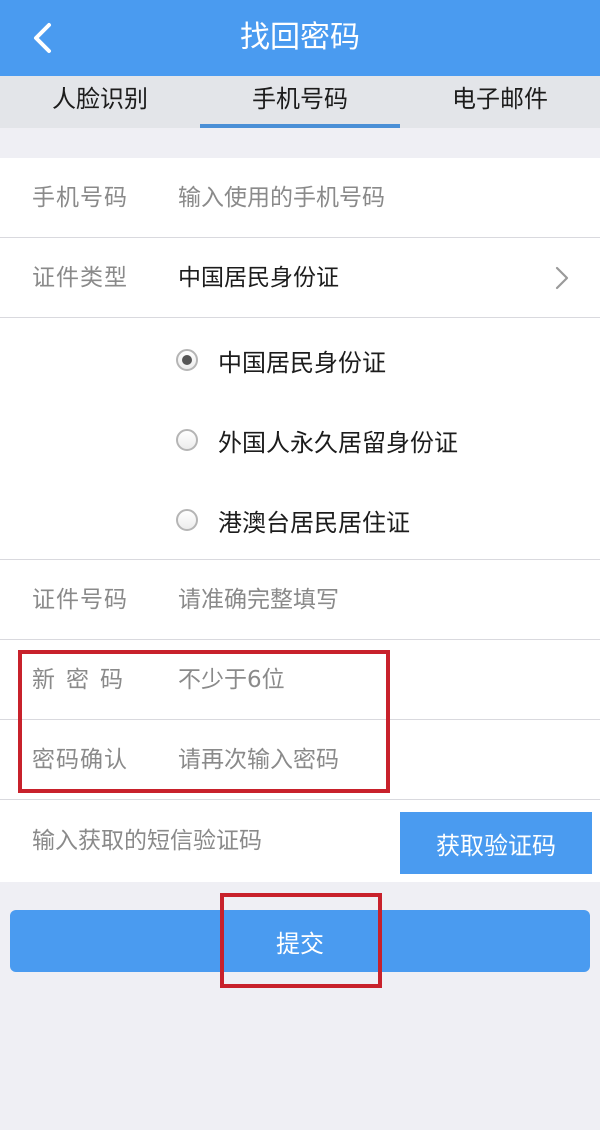 The height and width of the screenshot is (1130, 600). I want to click on tab-face-recognition: 人脸识别, so click(100, 102).